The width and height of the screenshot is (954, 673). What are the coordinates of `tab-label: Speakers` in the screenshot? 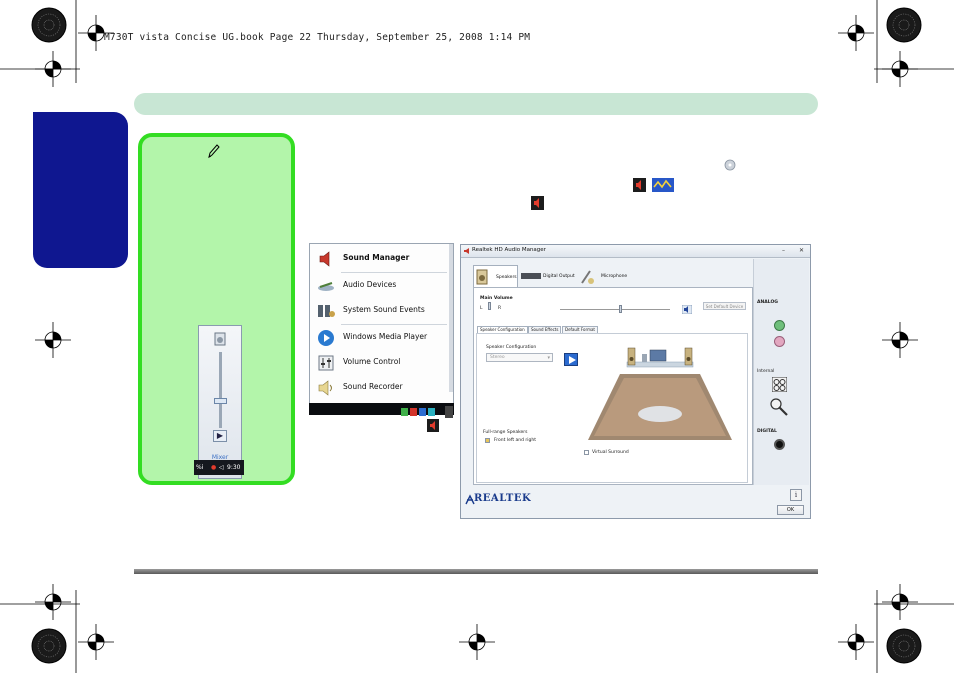 It's located at (506, 277).